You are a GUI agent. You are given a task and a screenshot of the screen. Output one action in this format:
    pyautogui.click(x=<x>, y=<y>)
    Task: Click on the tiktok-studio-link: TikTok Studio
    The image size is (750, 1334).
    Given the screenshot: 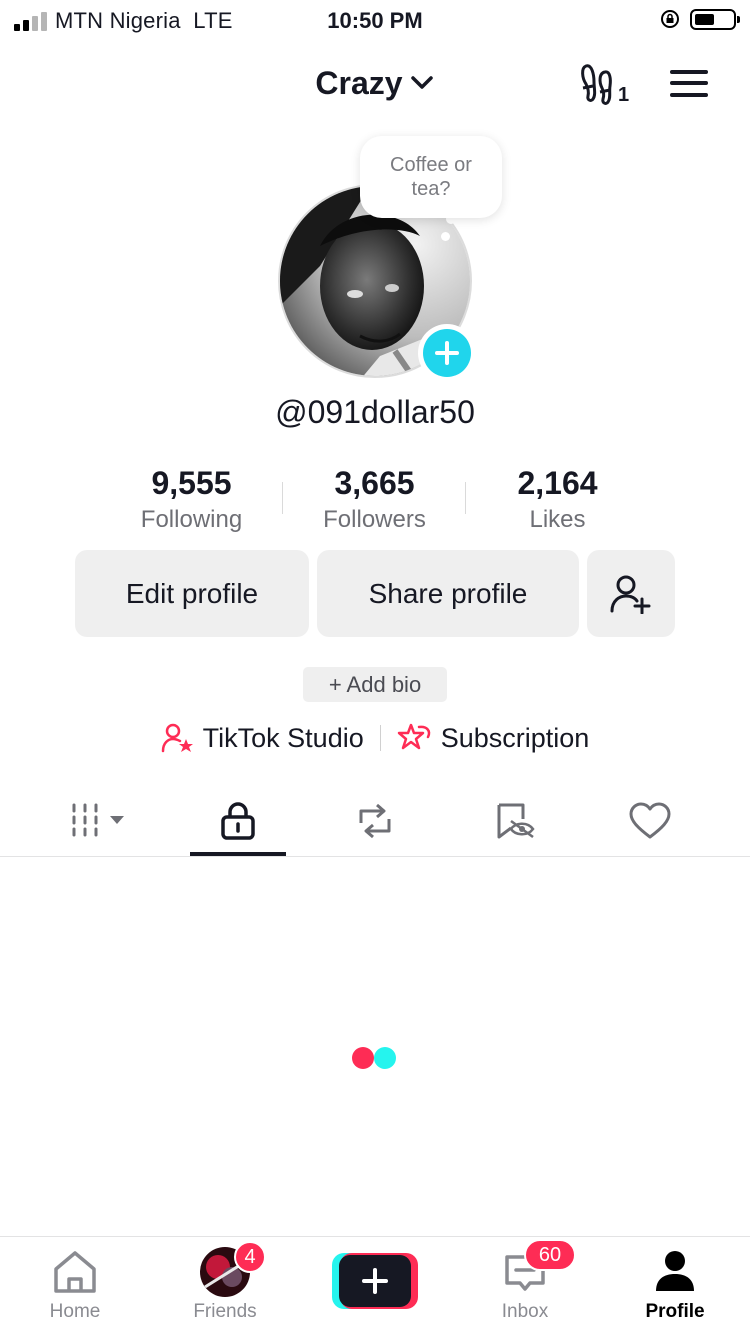 What is the action you would take?
    pyautogui.click(x=262, y=738)
    